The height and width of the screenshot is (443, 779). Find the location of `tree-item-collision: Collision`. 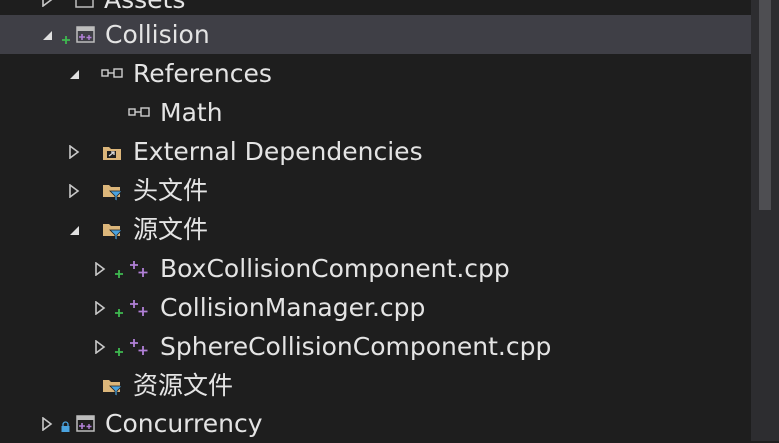

tree-item-collision: Collision is located at coordinates (375, 34).